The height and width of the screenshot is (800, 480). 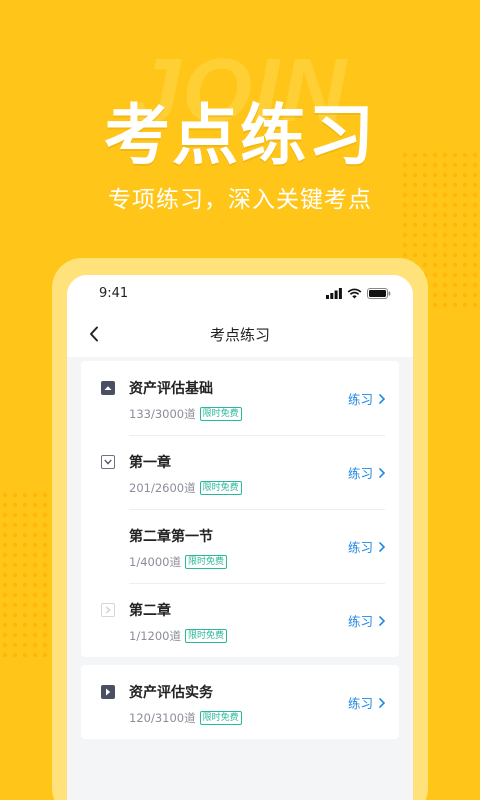 I want to click on status-time: 9:41, so click(x=114, y=293).